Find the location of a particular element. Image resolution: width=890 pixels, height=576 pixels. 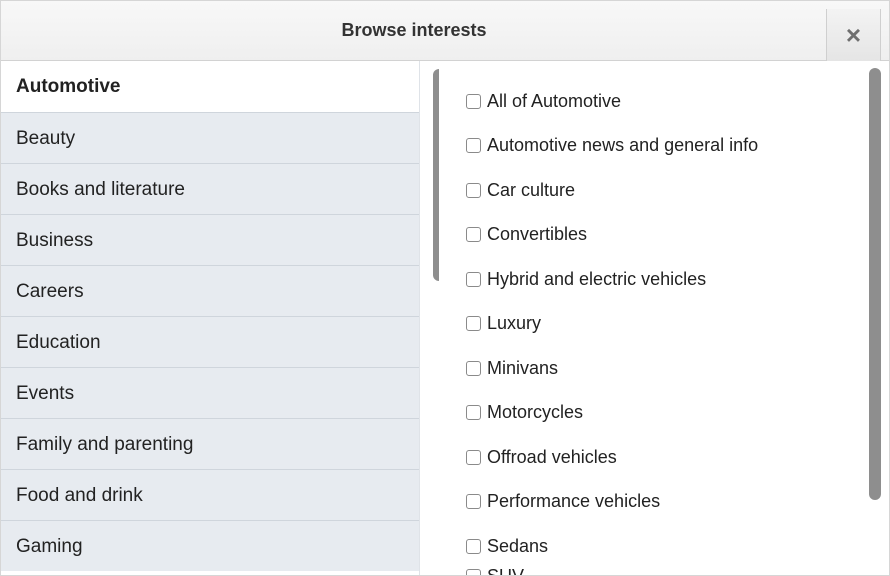

option-label: Offroad vehicles is located at coordinates (552, 456).